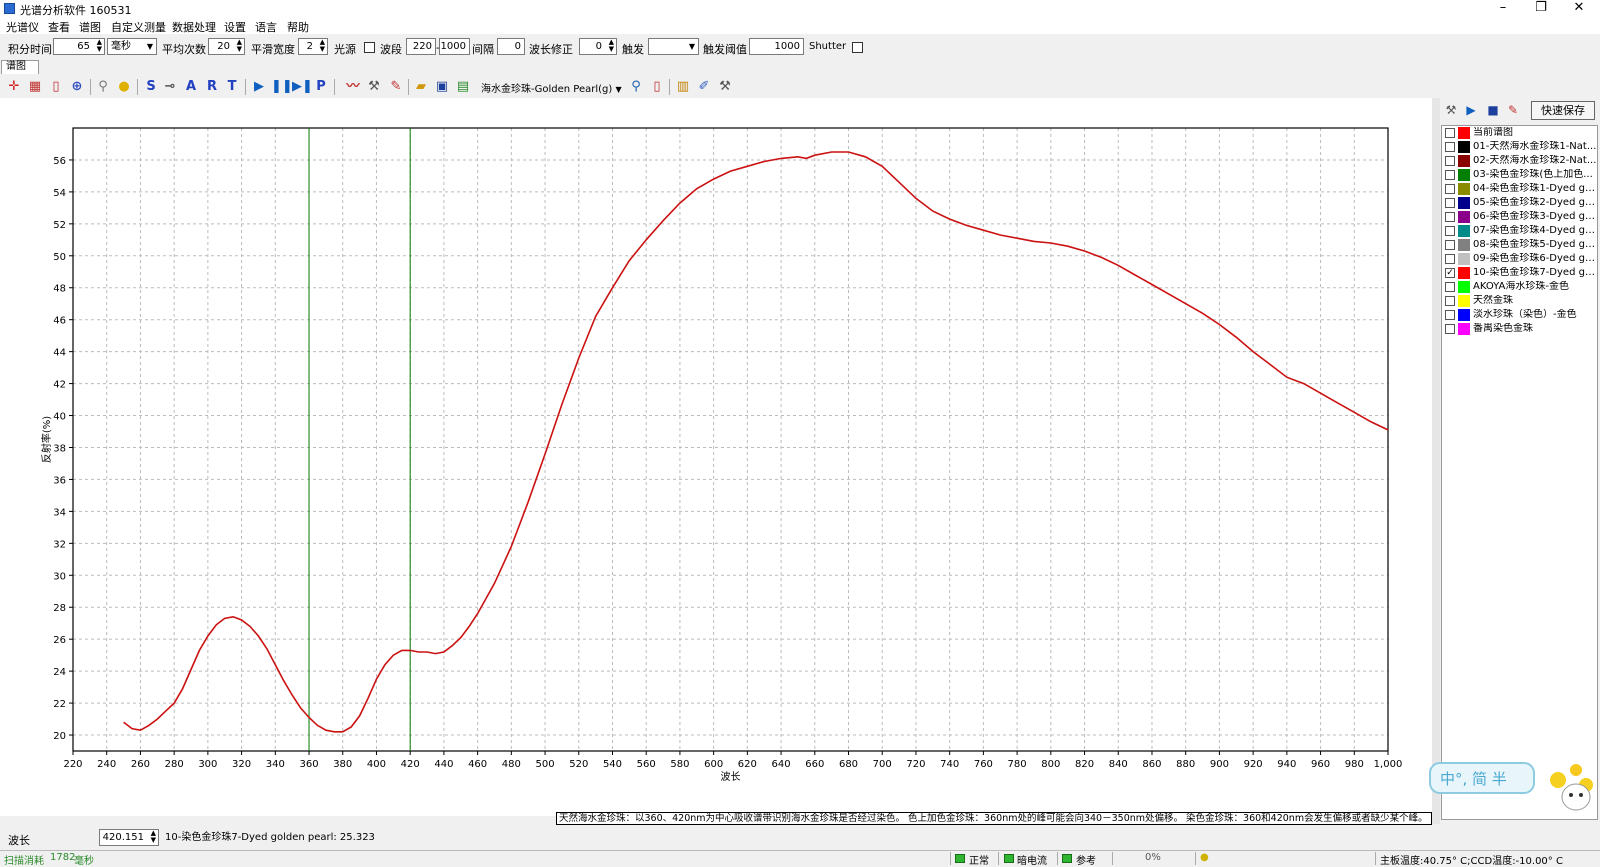 Image resolution: width=1600 pixels, height=867 pixels. What do you see at coordinates (56, 87) in the screenshot?
I see `calculator-icon: ▯` at bounding box center [56, 87].